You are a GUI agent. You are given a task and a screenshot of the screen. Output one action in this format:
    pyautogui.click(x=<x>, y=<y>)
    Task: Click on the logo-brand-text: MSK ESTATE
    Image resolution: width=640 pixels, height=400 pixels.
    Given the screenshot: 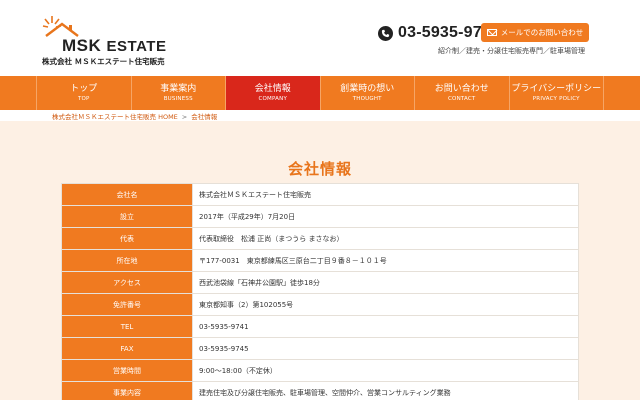 What is the action you would take?
    pyautogui.click(x=114, y=45)
    